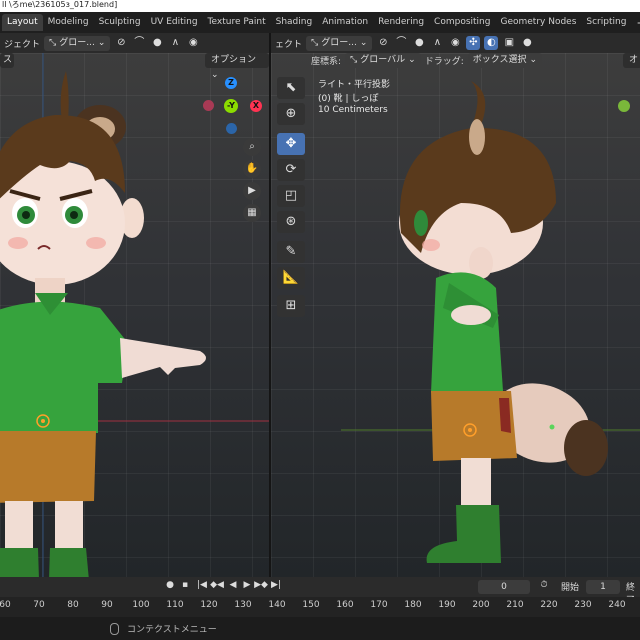 The height and width of the screenshot is (640, 640). I want to click on ruler-tick-label: 220, so click(549, 605).